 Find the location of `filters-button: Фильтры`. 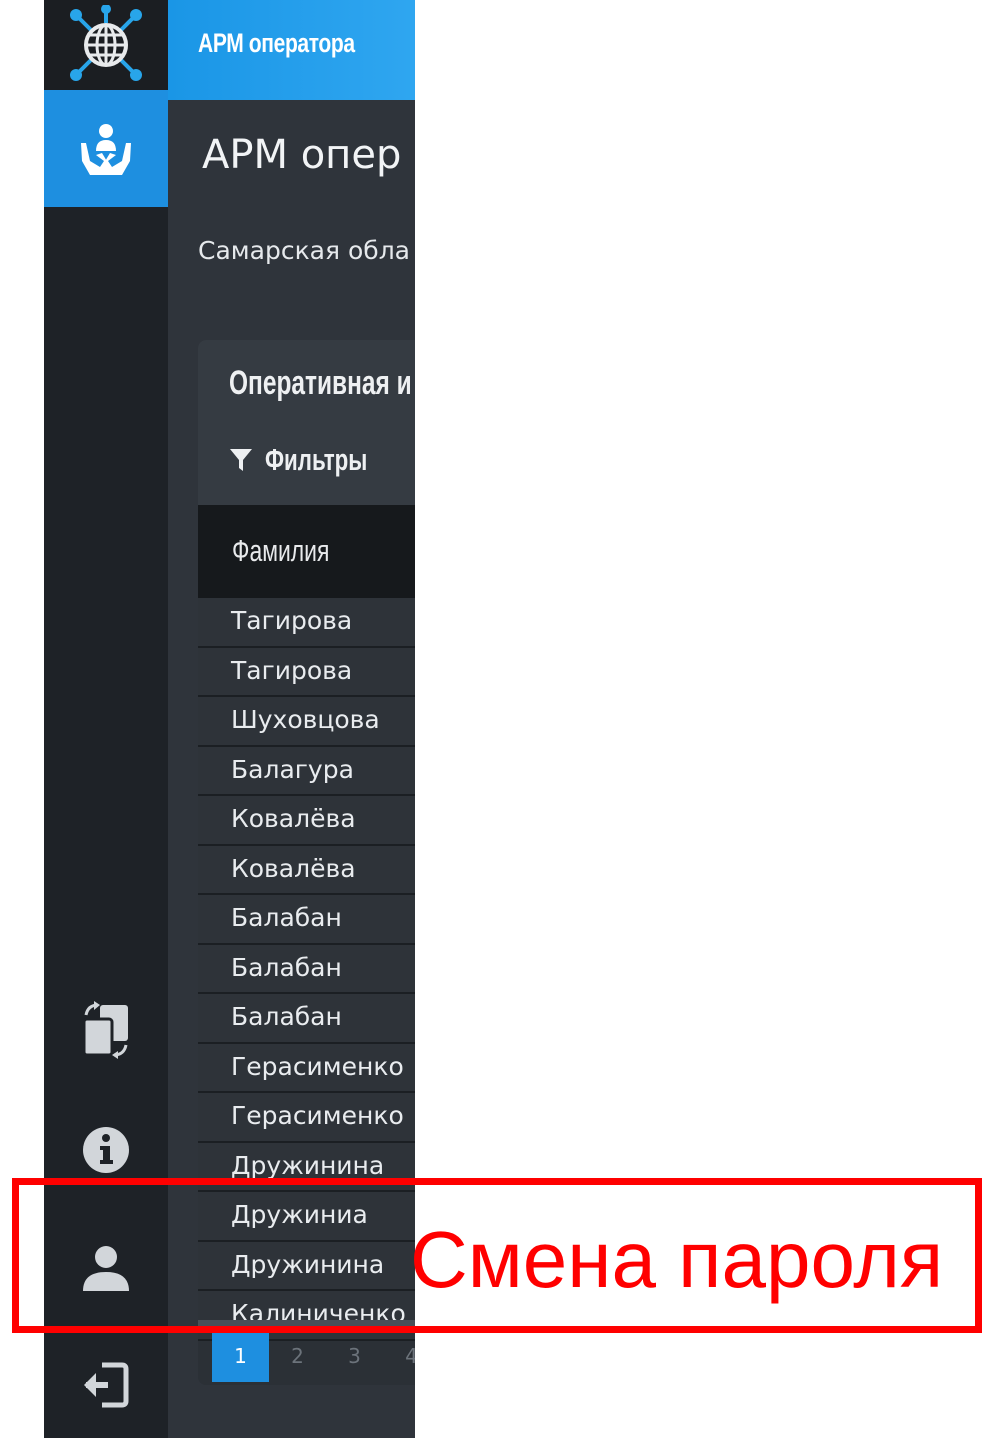

filters-button: Фильтры is located at coordinates (322, 460).